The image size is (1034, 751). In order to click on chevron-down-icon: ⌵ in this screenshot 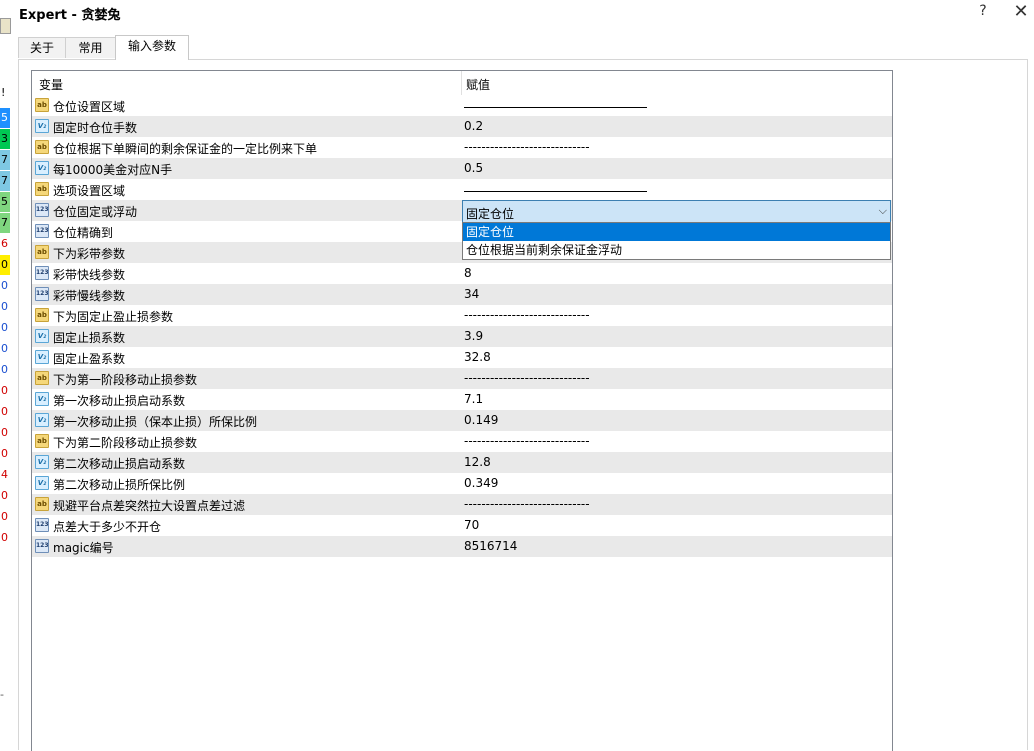, I will do `click(883, 211)`.